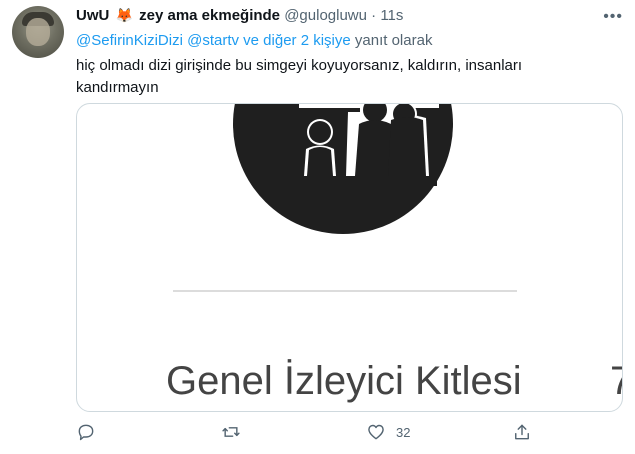 The width and height of the screenshot is (635, 454). What do you see at coordinates (376, 432) in the screenshot?
I see `heart-icon` at bounding box center [376, 432].